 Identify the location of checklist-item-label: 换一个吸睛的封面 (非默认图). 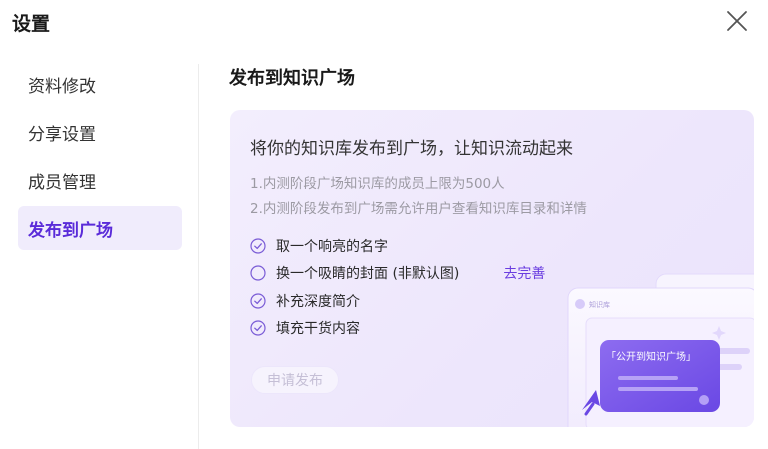
(368, 274).